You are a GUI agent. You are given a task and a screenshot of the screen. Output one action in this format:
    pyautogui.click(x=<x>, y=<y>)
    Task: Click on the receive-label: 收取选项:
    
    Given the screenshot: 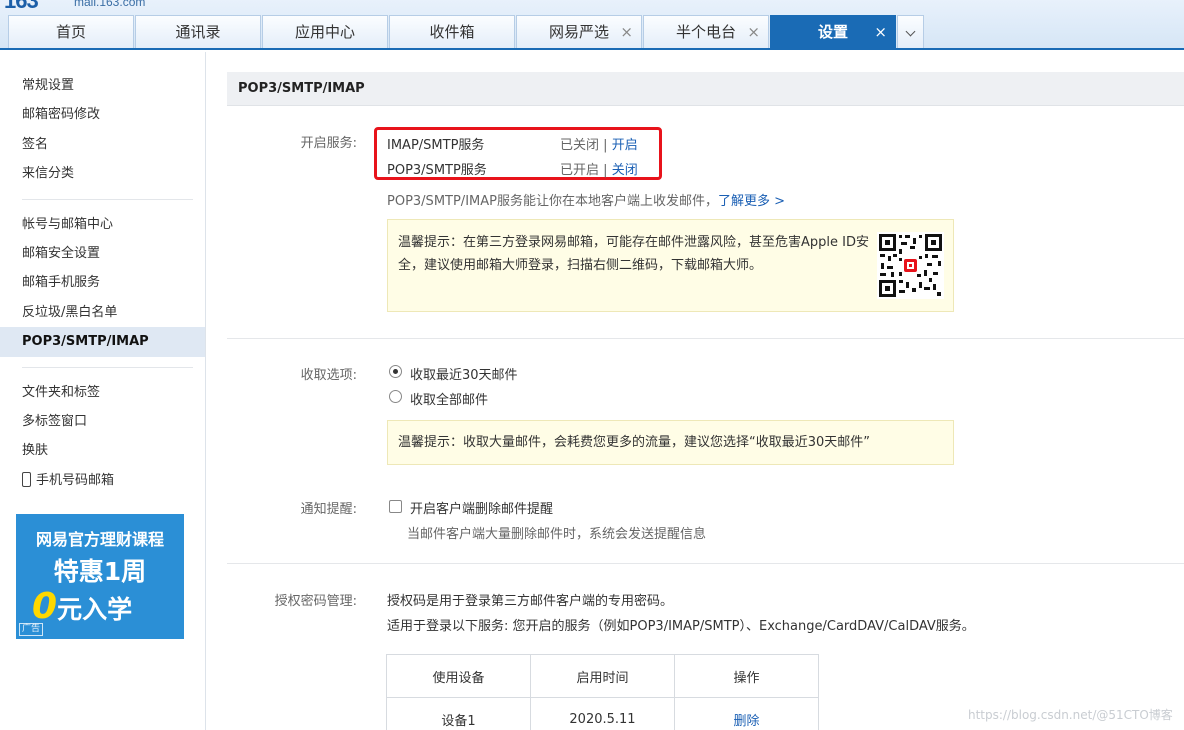 What is the action you would take?
    pyautogui.click(x=328, y=375)
    